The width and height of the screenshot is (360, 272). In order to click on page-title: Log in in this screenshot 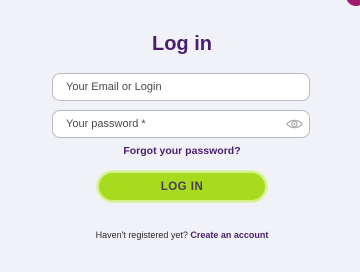, I will do `click(182, 44)`.